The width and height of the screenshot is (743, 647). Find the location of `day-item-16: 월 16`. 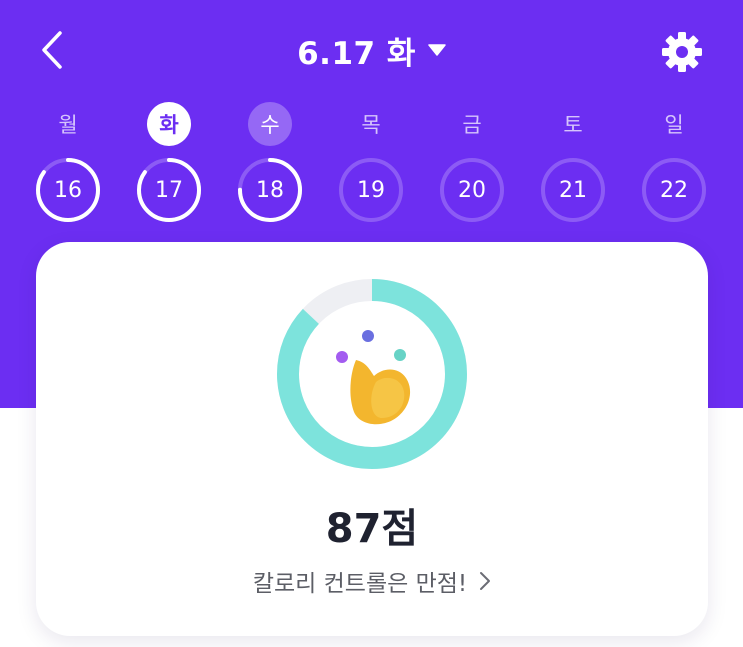

day-item-16: 월 16 is located at coordinates (68, 166).